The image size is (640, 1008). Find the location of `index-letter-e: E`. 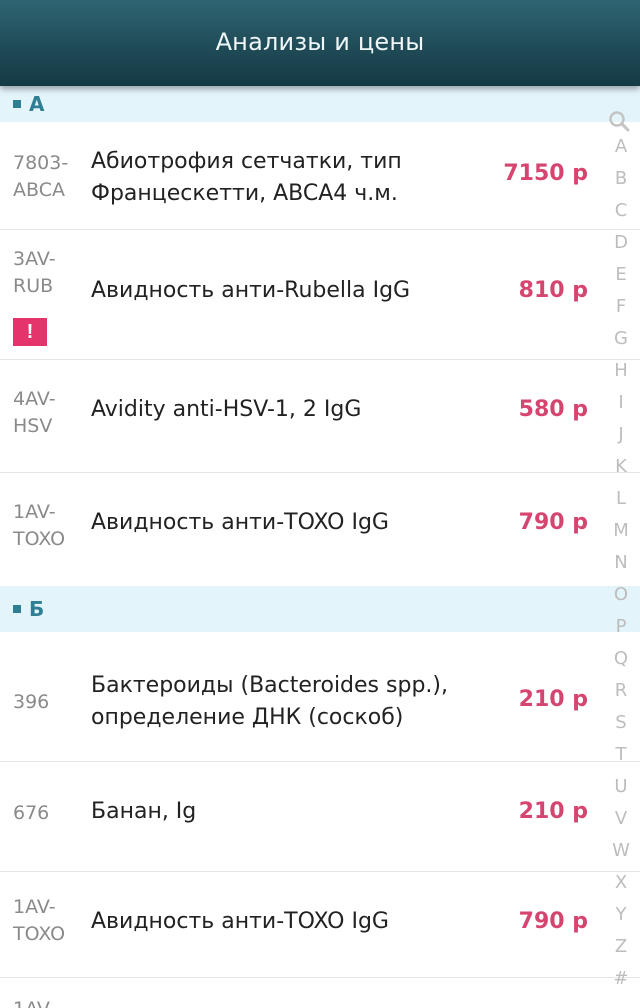

index-letter-e: E is located at coordinates (621, 274).